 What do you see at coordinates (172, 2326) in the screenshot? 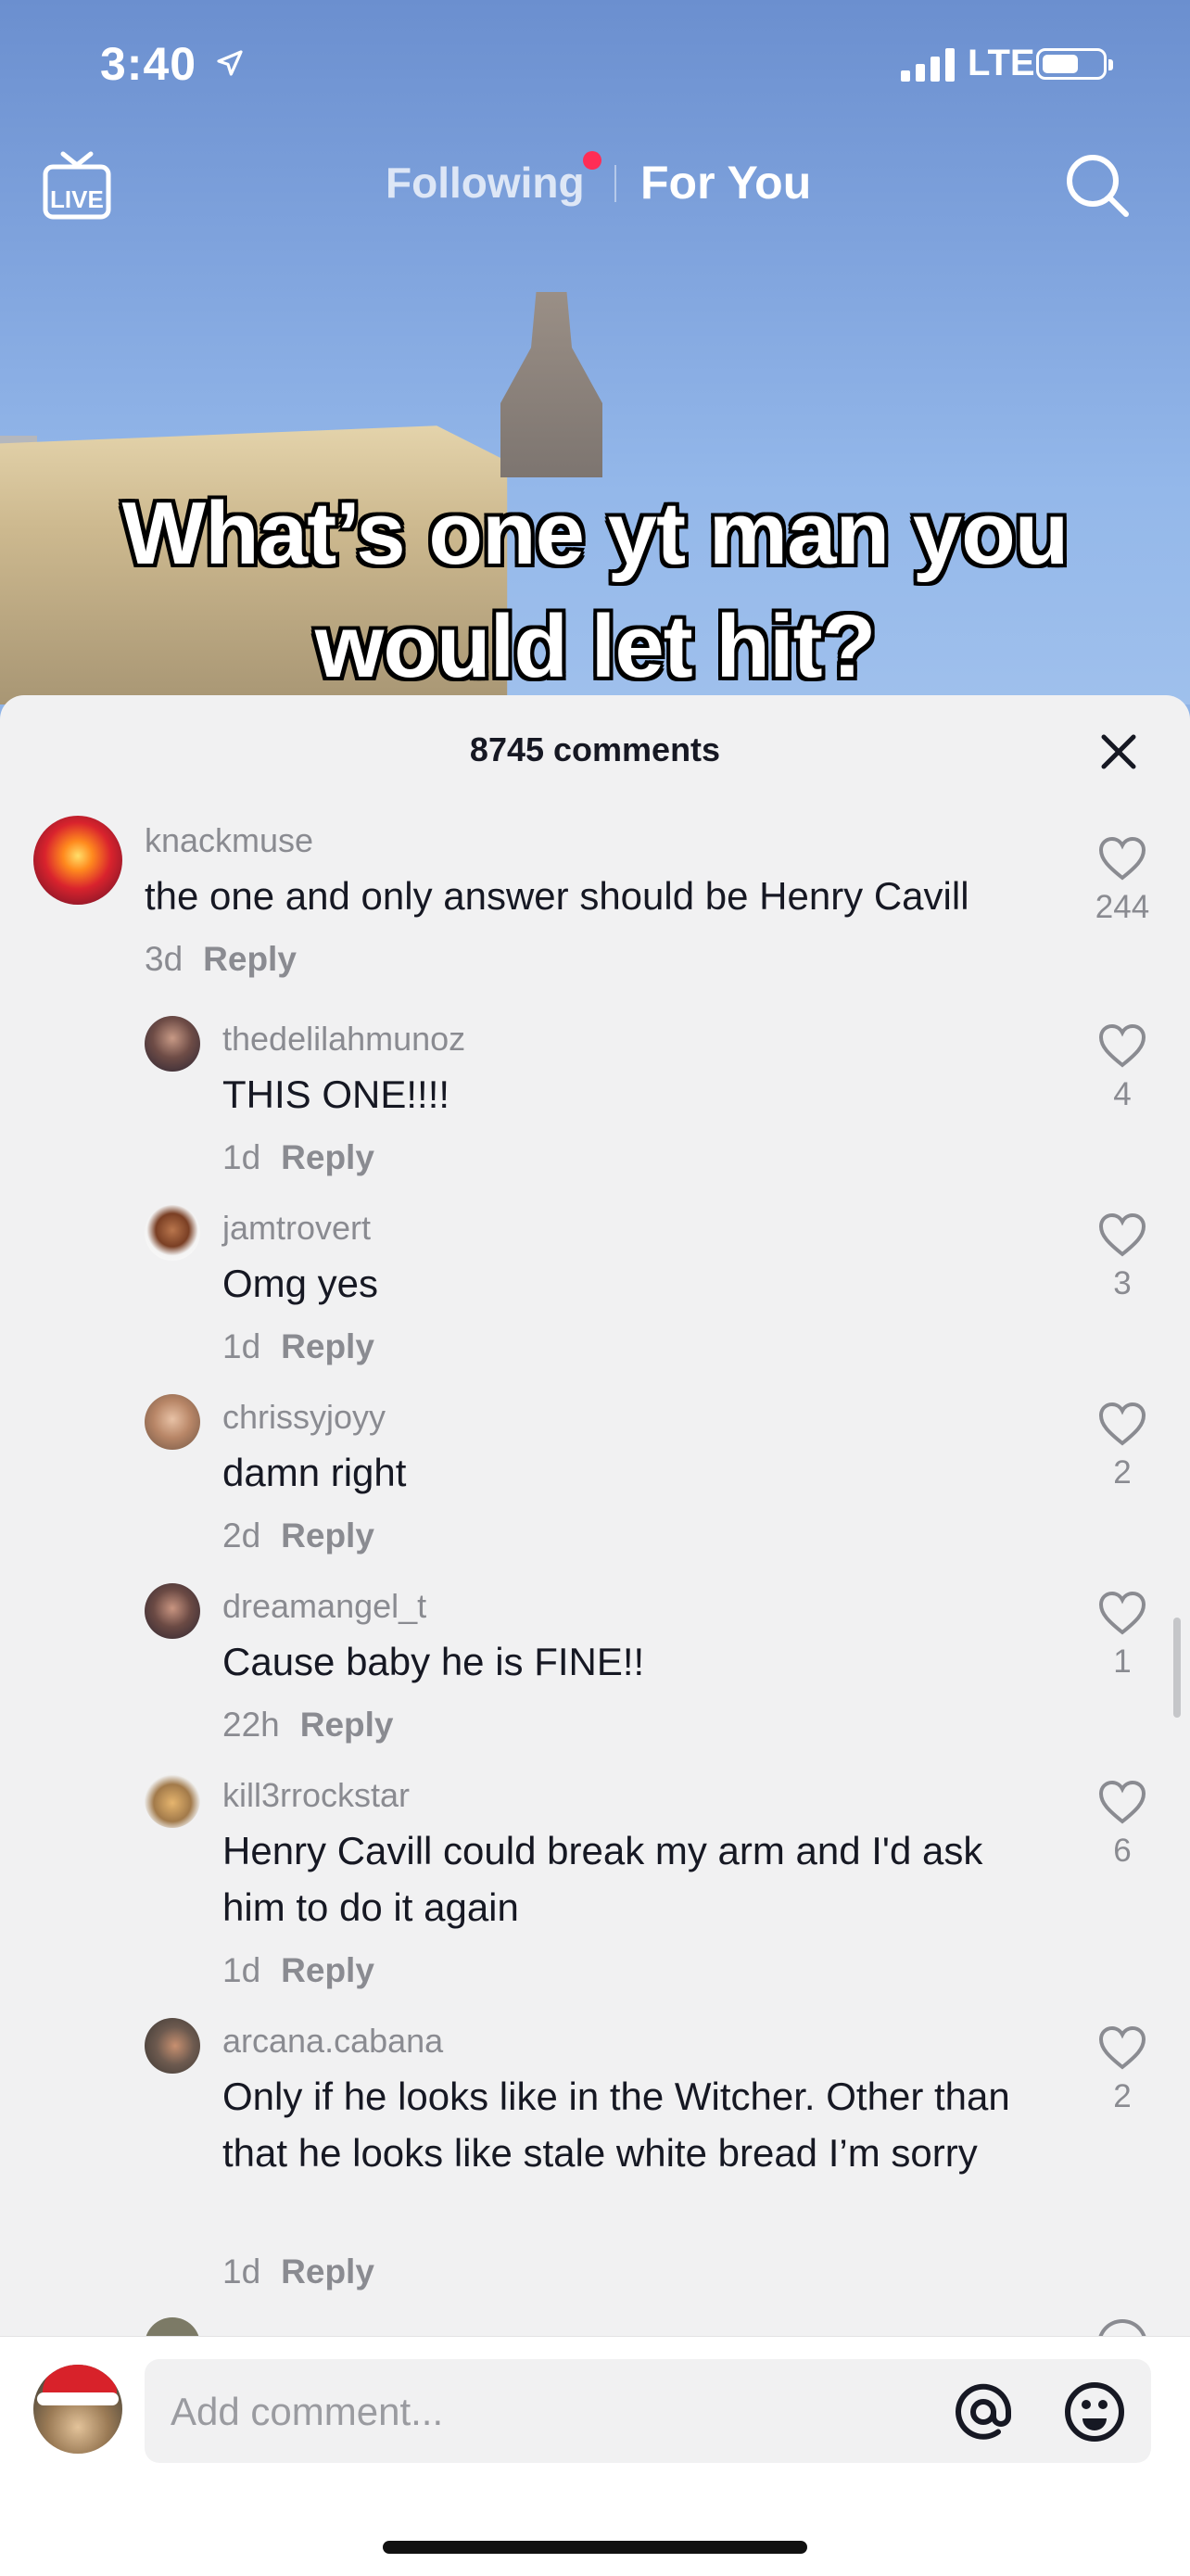
I see `avatar-partial` at bounding box center [172, 2326].